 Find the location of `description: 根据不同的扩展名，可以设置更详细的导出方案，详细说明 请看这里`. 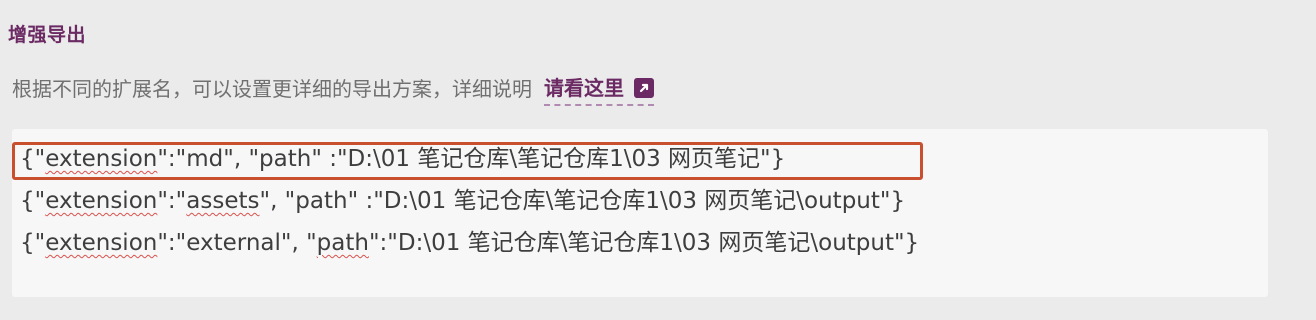

description: 根据不同的扩展名，可以设置更详细的导出方案，详细说明 请看这里 is located at coordinates (333, 89).